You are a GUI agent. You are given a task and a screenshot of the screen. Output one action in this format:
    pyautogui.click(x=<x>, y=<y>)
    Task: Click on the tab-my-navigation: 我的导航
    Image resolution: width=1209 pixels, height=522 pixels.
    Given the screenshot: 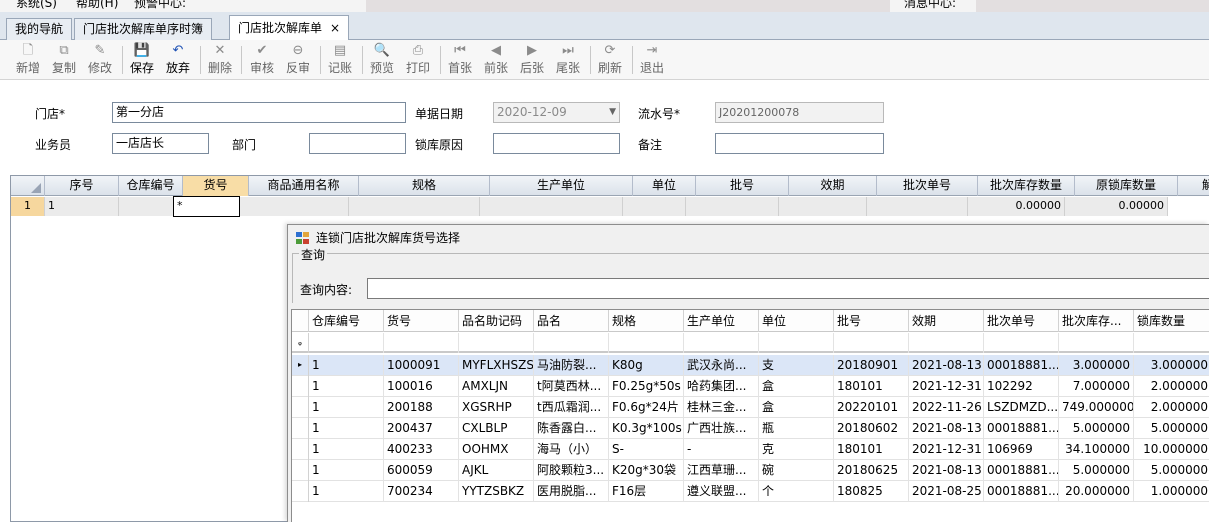 What is the action you would take?
    pyautogui.click(x=39, y=29)
    